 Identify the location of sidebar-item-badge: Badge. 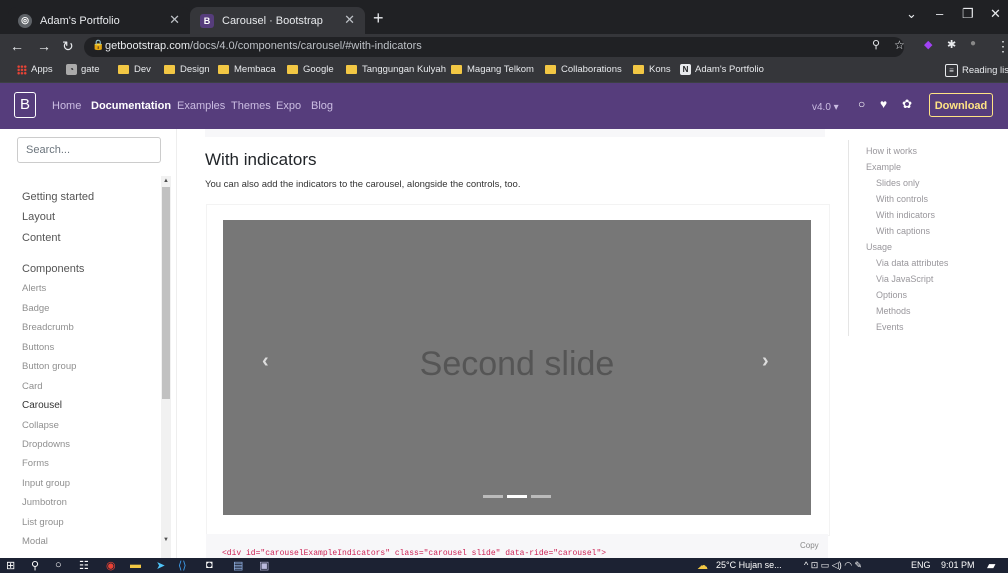
(35, 308).